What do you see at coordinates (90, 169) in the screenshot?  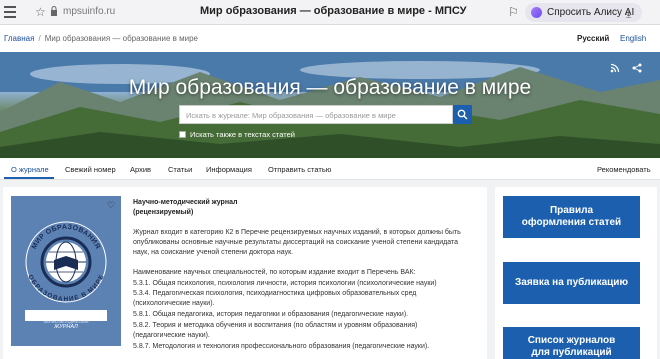 I see `nav-current-issue: Свежий номер` at bounding box center [90, 169].